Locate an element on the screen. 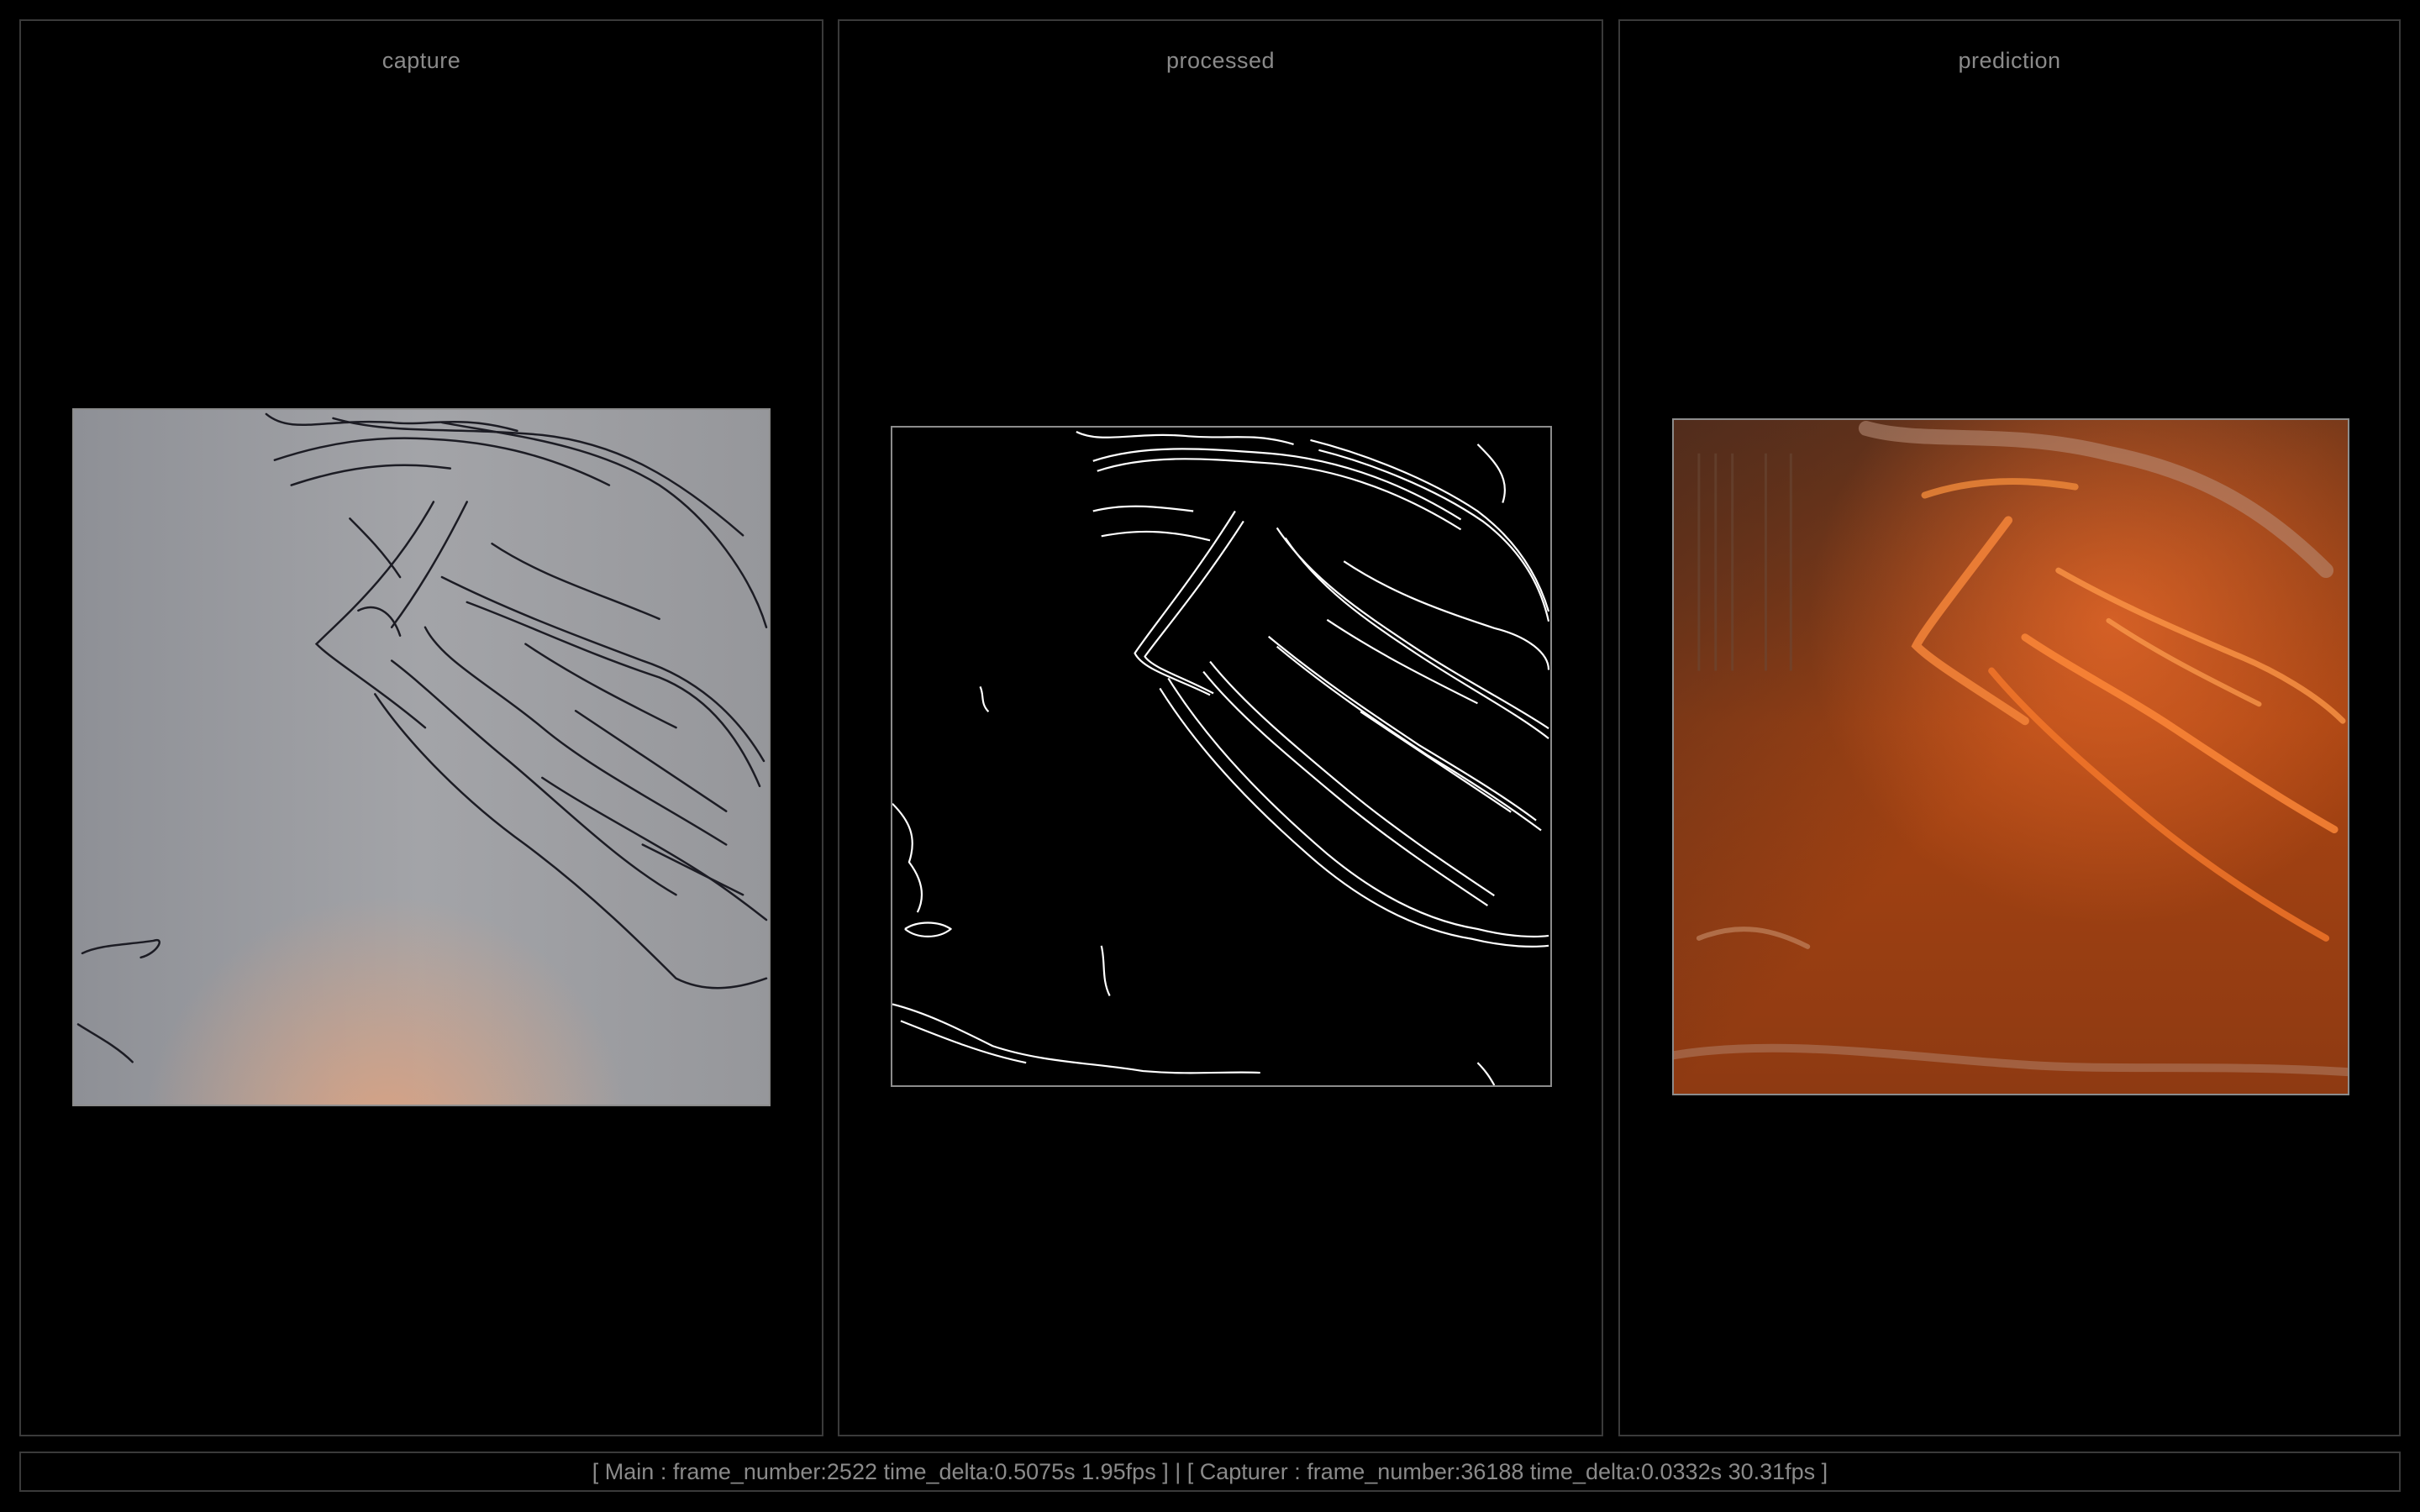 This screenshot has width=2420, height=1512. capture-title: capture is located at coordinates (421, 60).